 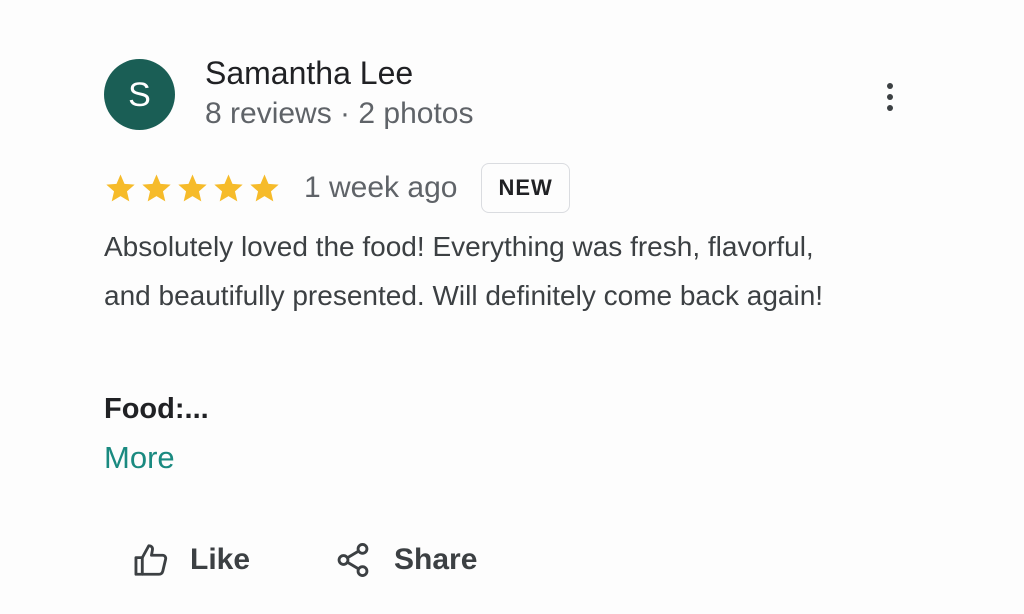 I want to click on share-icon, so click(x=353, y=560).